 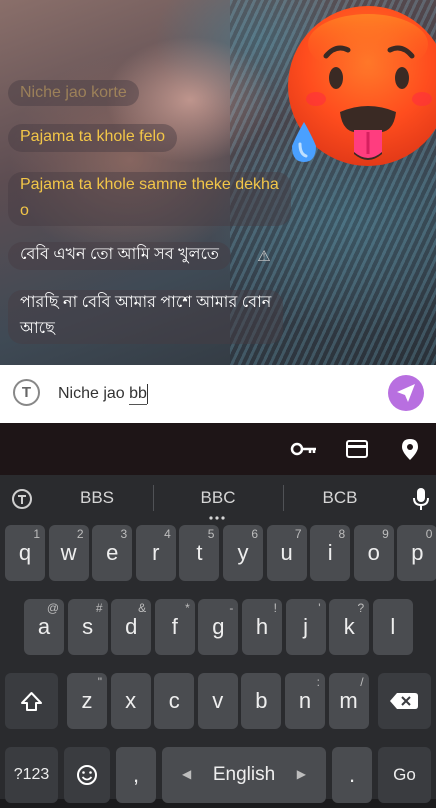 What do you see at coordinates (142, 608) in the screenshot?
I see `key-hint: &` at bounding box center [142, 608].